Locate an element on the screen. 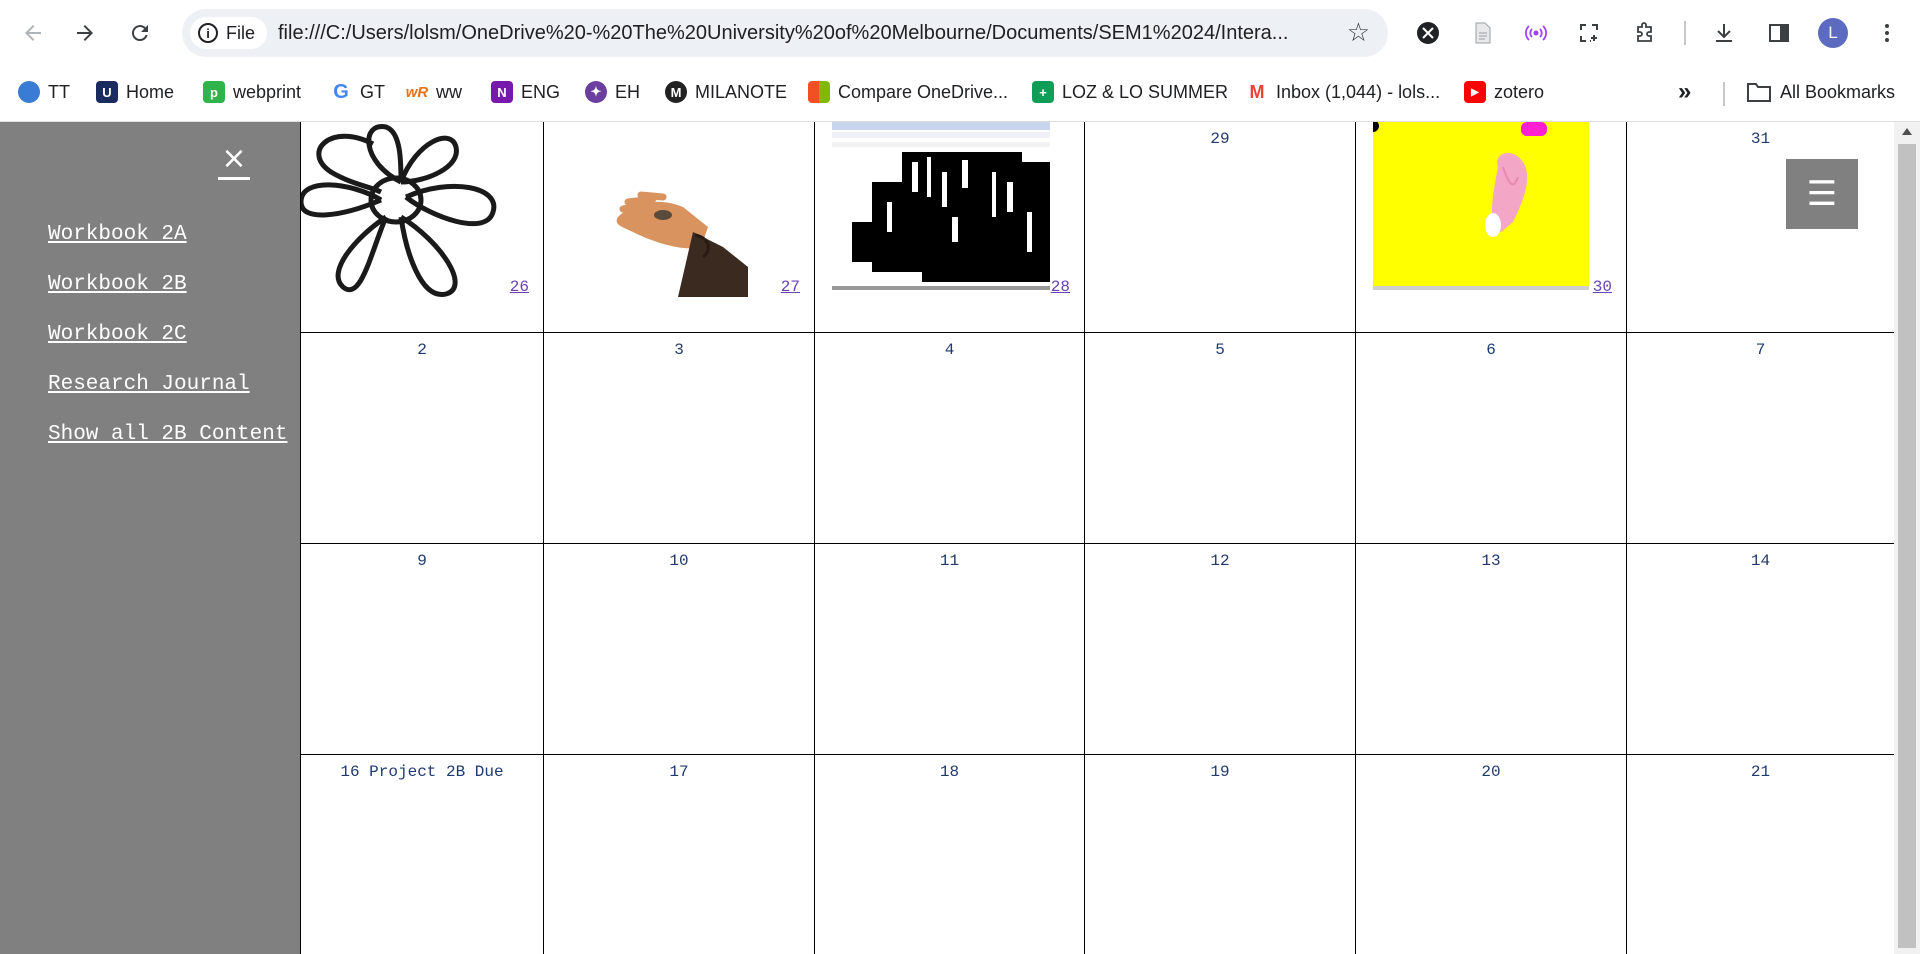  calendar-day-cell: 17 is located at coordinates (679, 854).